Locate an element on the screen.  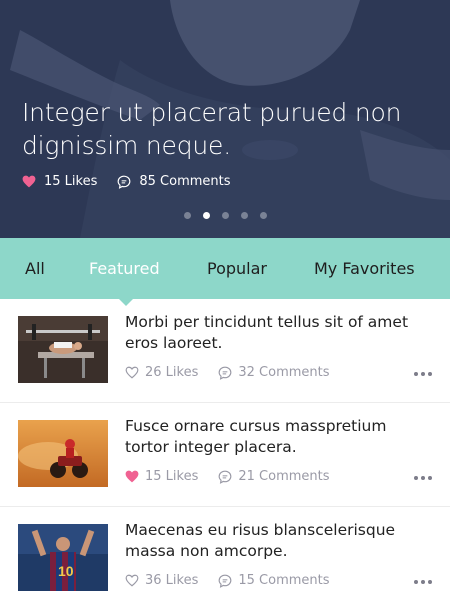
hero-likes: 15 Likes is located at coordinates (59, 181).